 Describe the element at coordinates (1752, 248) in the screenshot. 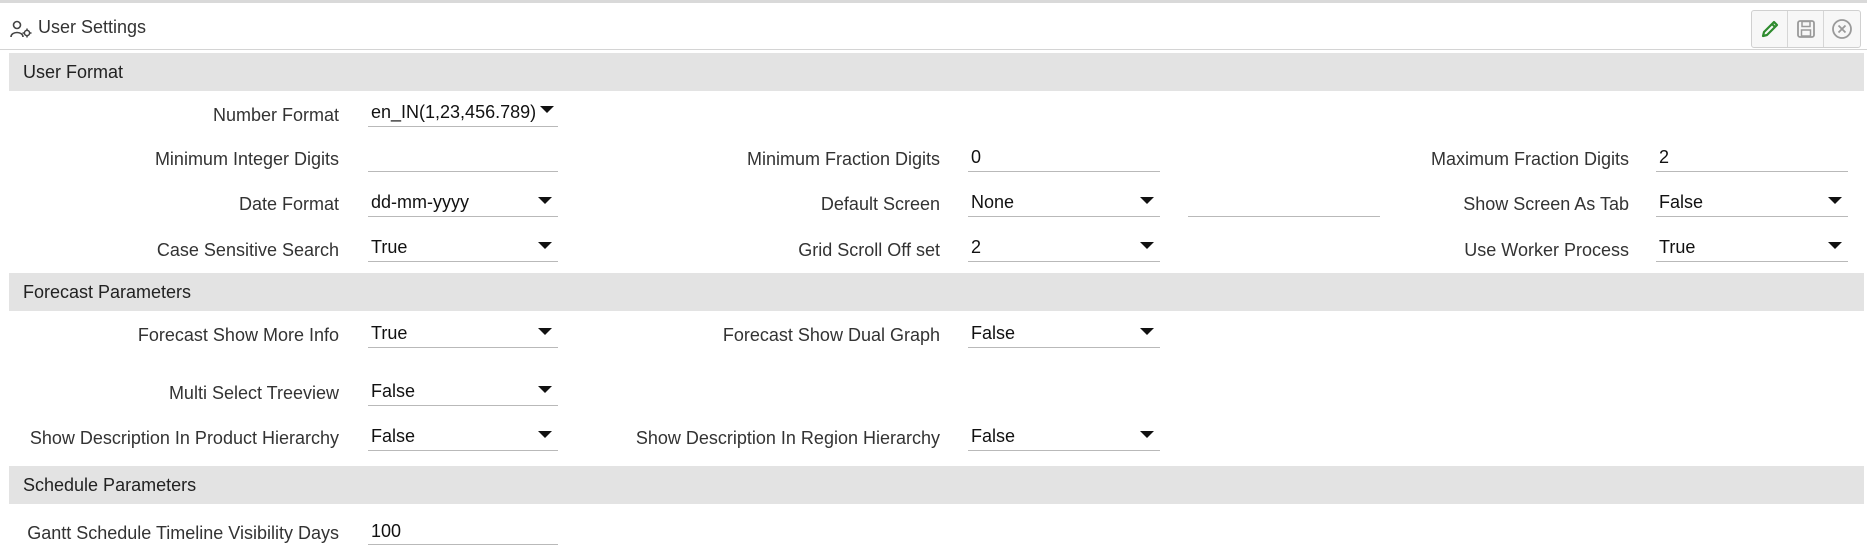

I see `use-worker-process-select: True` at that location.